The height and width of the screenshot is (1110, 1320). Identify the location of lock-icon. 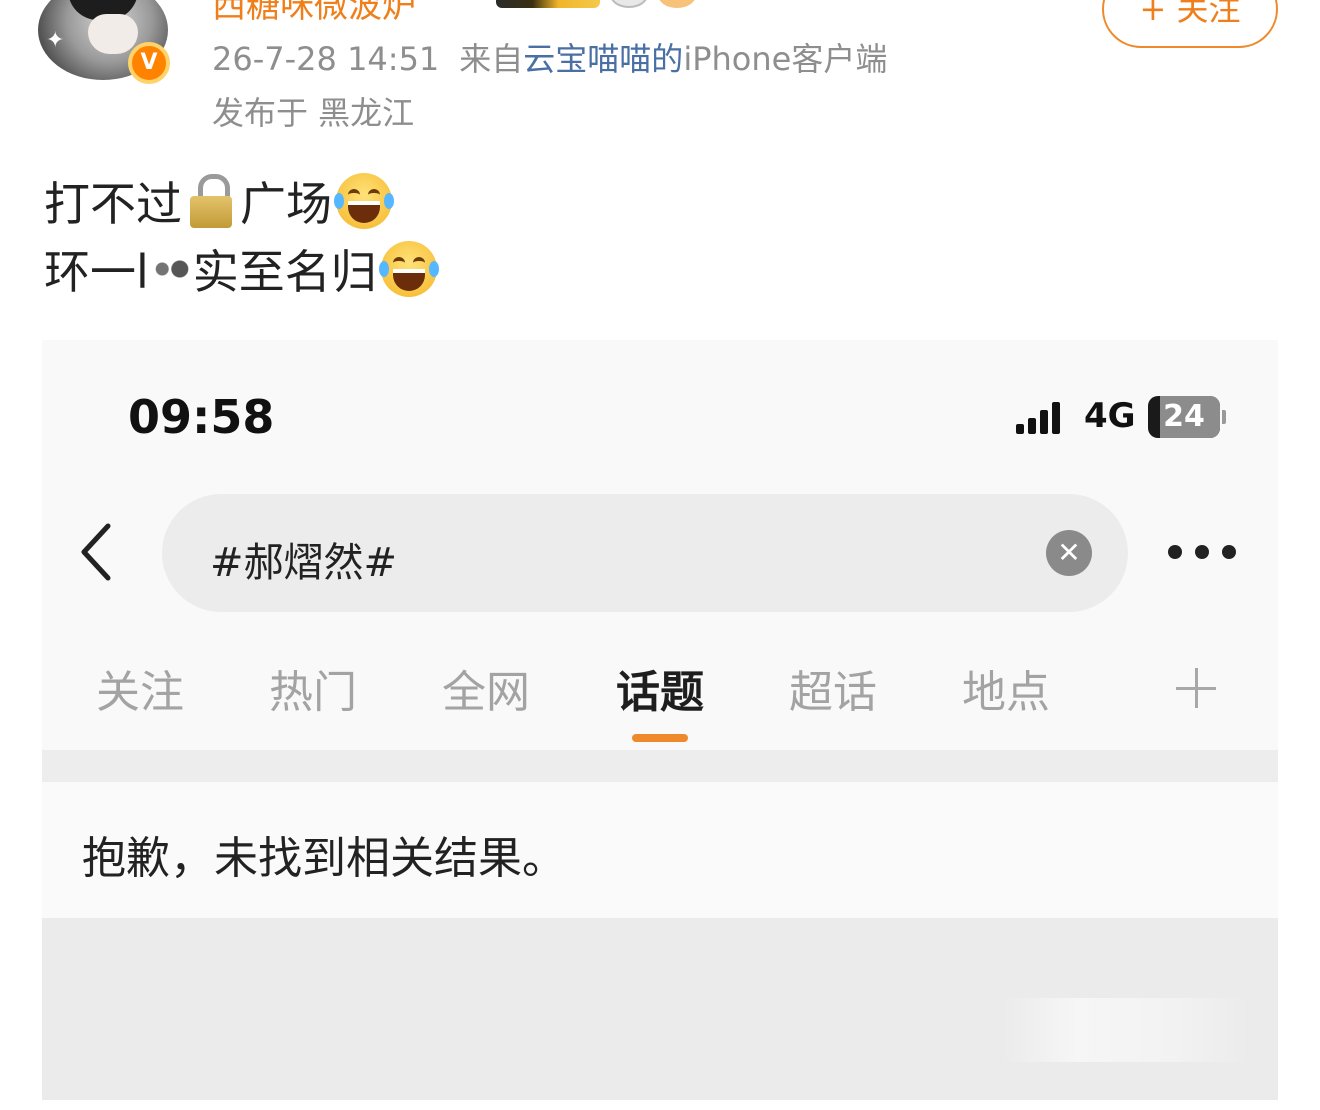
(211, 201).